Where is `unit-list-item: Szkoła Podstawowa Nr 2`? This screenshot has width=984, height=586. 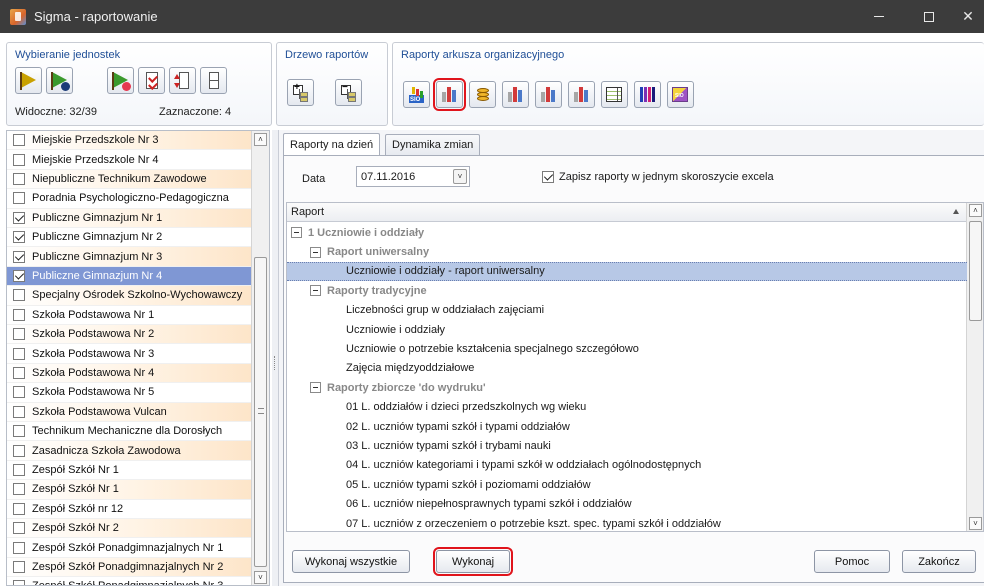
unit-list-item: Szkoła Podstawowa Nr 2 is located at coordinates (129, 335).